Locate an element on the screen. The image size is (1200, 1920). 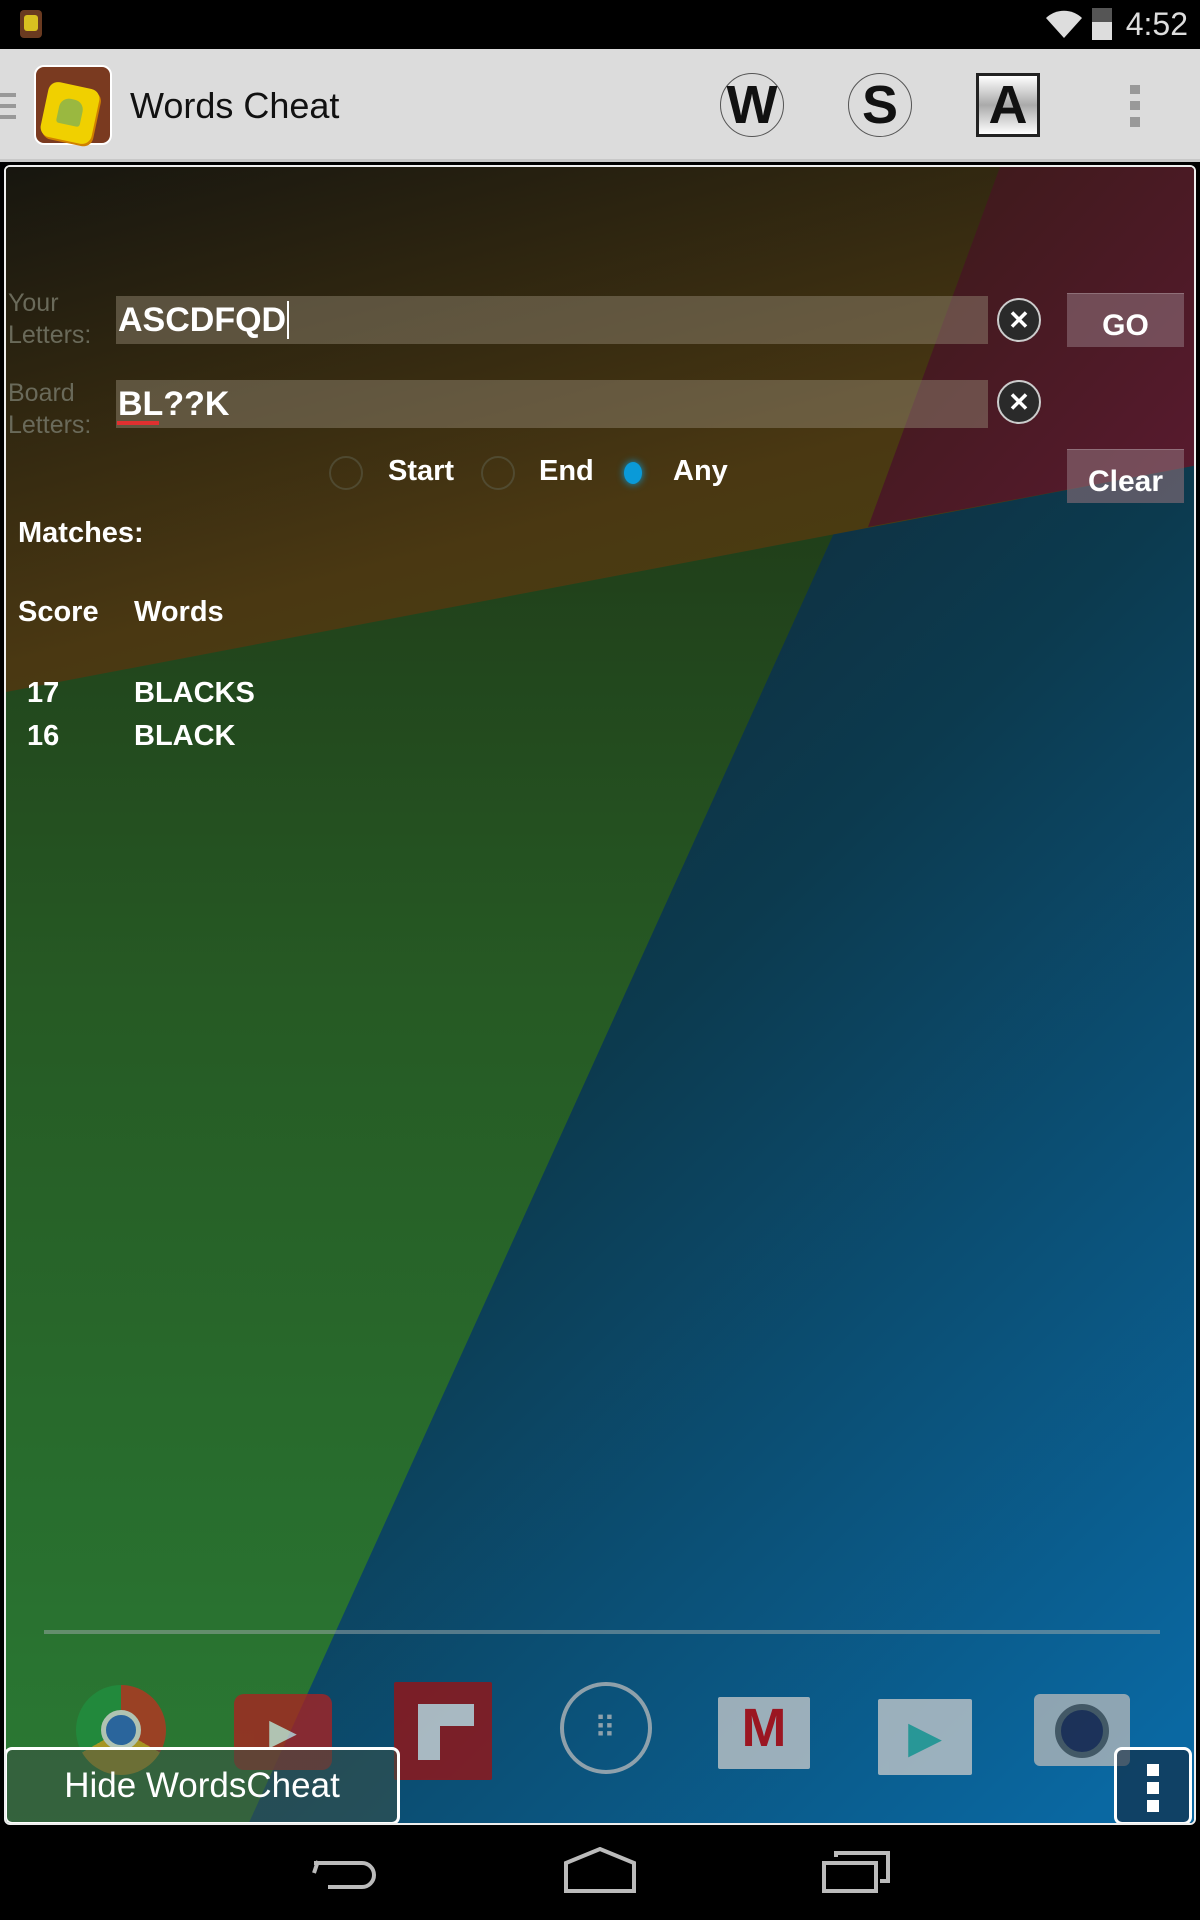
anagram-mode-button: A is located at coordinates (1008, 105).